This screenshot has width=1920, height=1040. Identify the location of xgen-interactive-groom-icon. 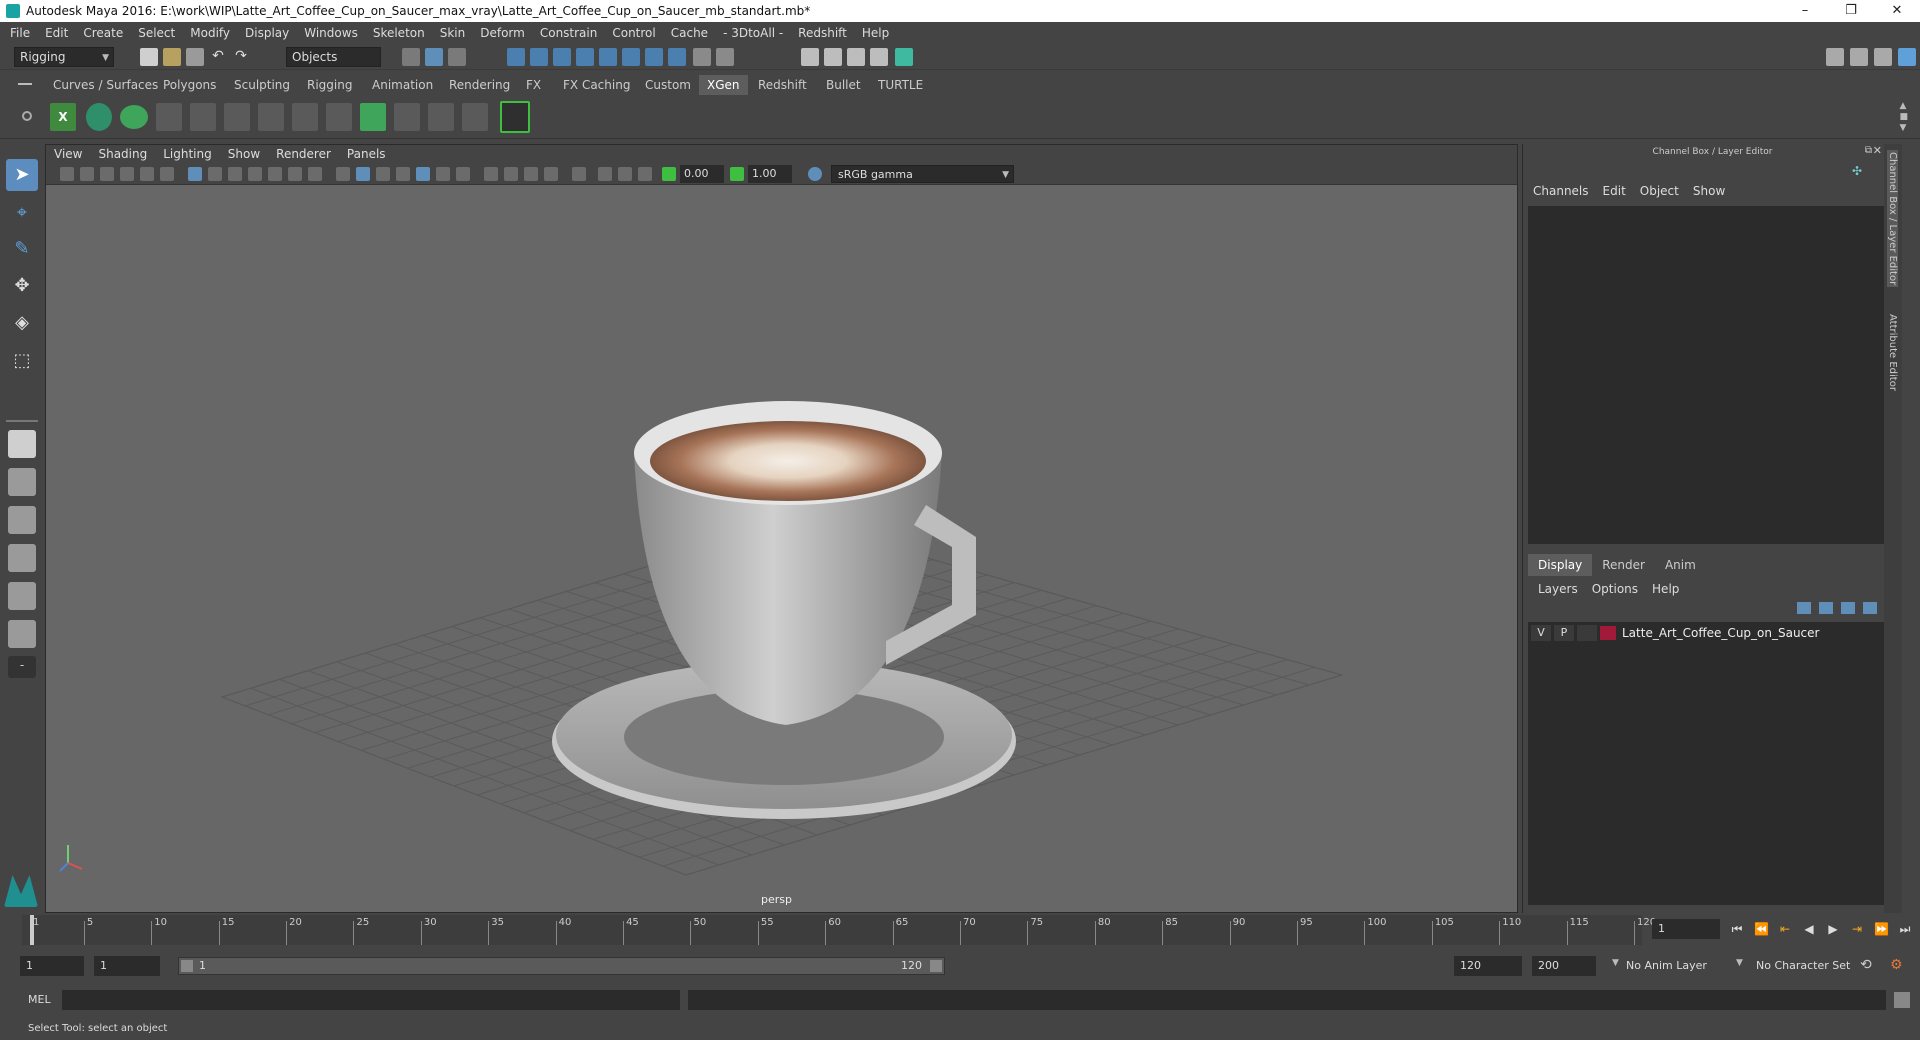
(515, 117).